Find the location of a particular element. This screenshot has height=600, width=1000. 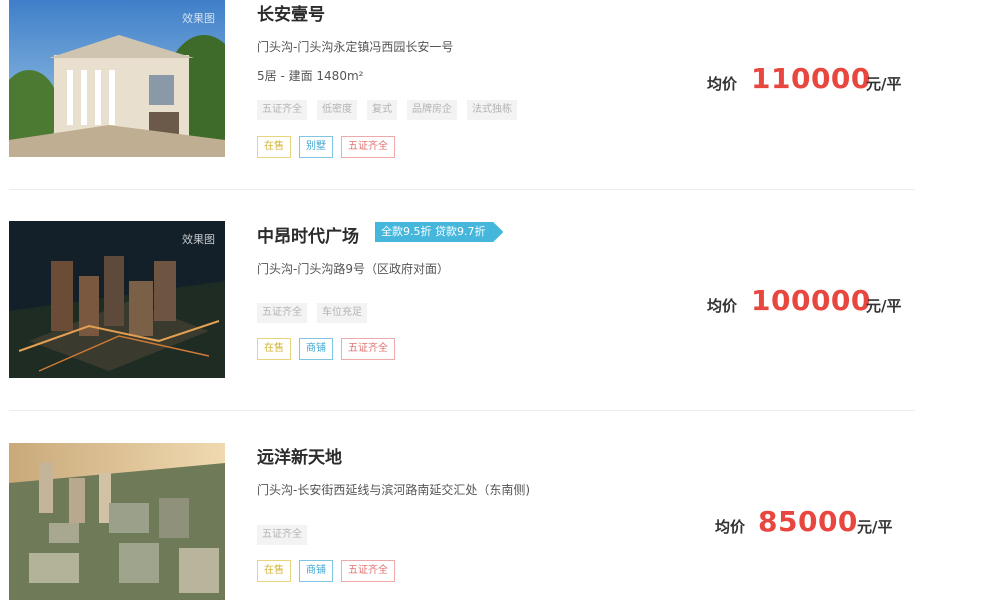

feature-tag: 复式 is located at coordinates (382, 110).